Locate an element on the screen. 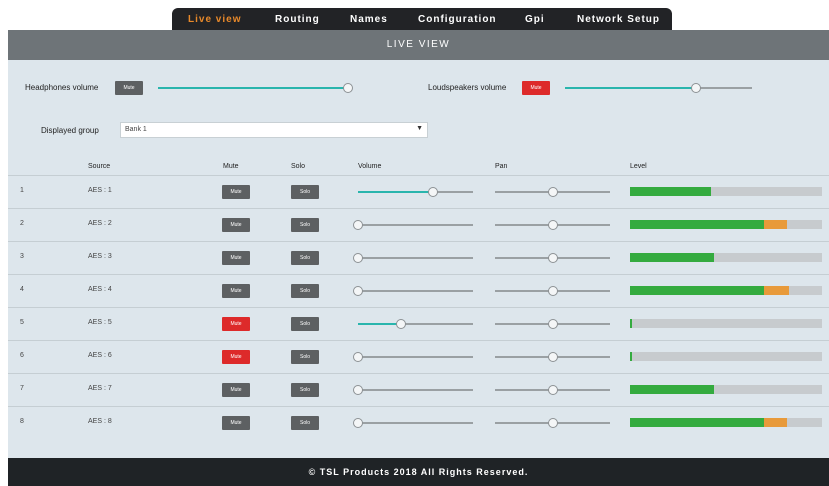 Image resolution: width=829 pixels, height=486 pixels. channel-source: AES : 6 is located at coordinates (100, 355).